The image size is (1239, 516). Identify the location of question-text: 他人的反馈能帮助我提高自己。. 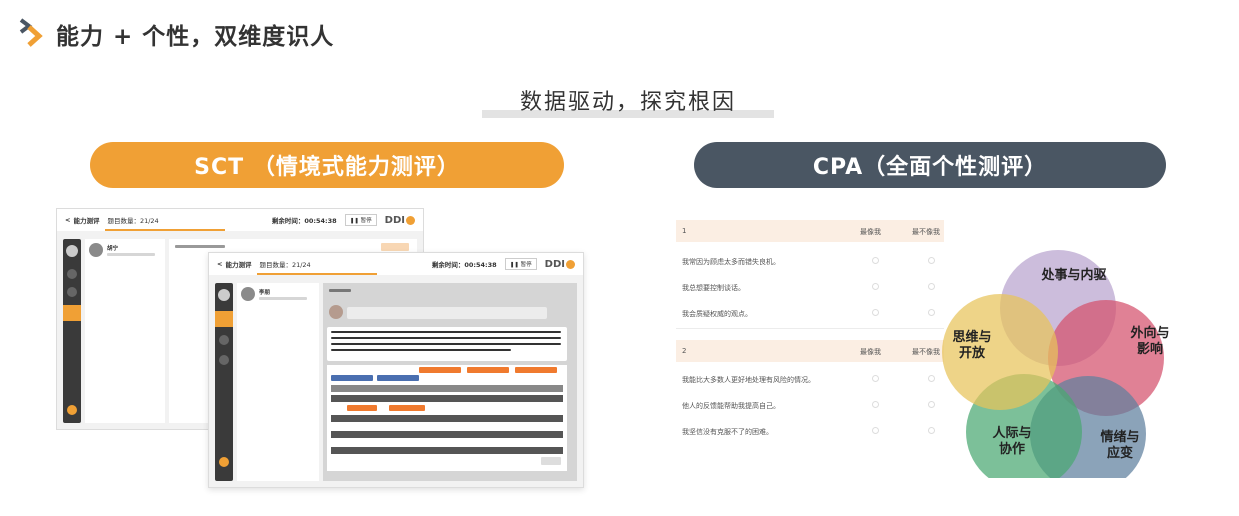
(731, 406).